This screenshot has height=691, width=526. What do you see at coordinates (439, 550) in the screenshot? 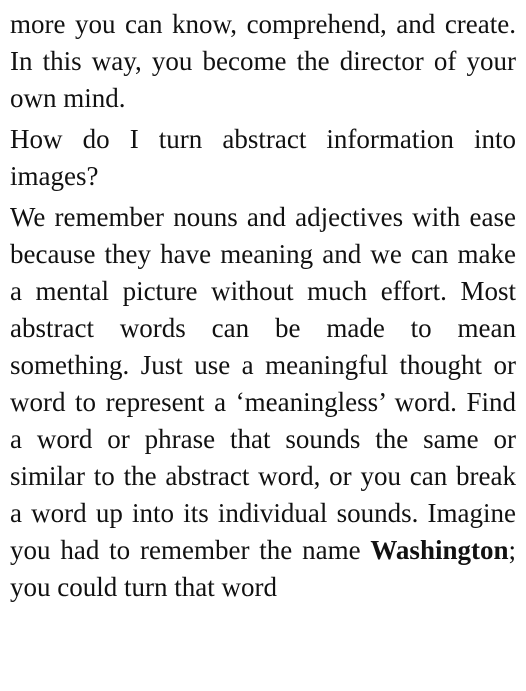
I see `bold-term-washington: Washington` at bounding box center [439, 550].